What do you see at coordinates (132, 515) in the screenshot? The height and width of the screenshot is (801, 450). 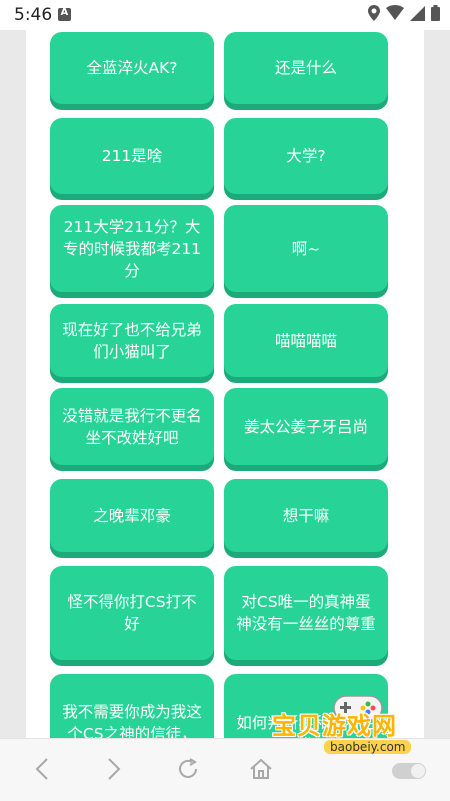 I see `message-bubble: 之晚辈邓豪` at bounding box center [132, 515].